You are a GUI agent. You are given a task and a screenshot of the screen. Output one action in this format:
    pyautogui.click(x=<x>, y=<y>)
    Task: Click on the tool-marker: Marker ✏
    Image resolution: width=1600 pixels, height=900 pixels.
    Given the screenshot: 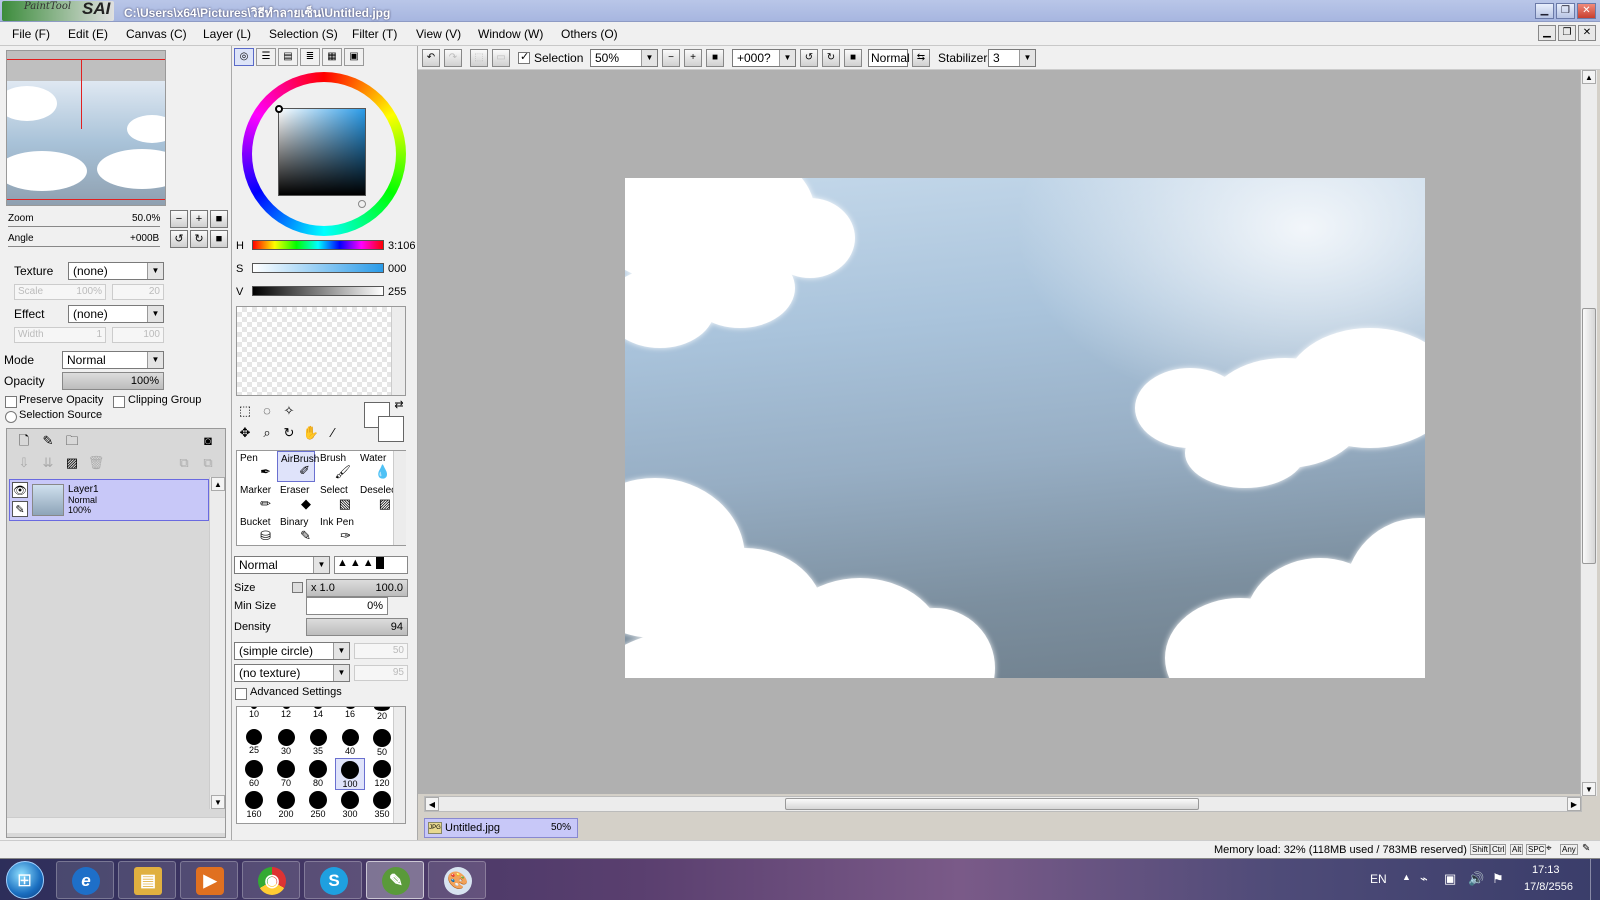 What is the action you would take?
    pyautogui.click(x=256, y=498)
    